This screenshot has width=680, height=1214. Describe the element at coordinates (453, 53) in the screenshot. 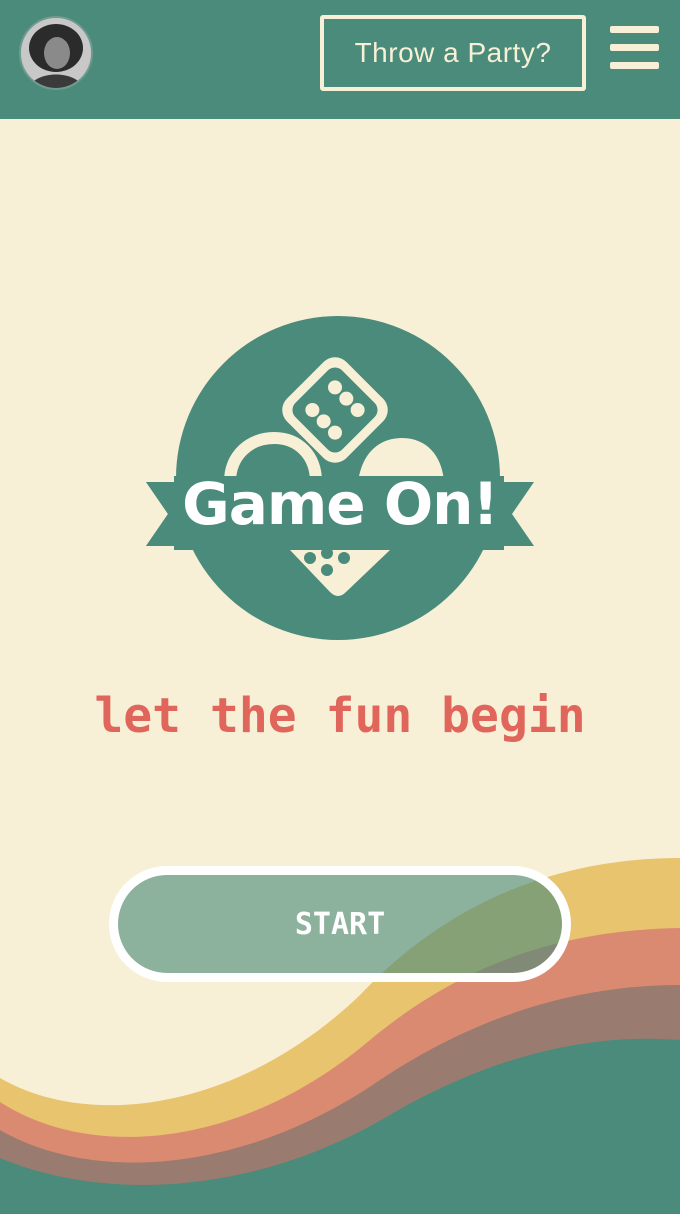

I see `throw-a-party-button: Throw a Party?` at that location.